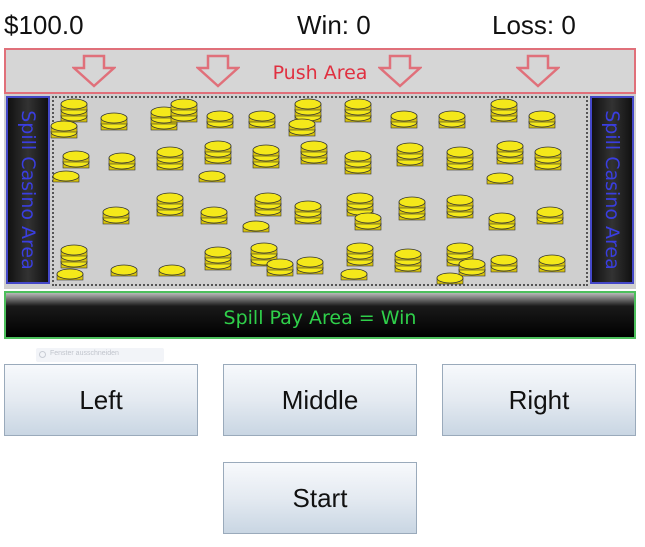  Describe the element at coordinates (101, 400) in the screenshot. I see `left-button: Left` at that location.